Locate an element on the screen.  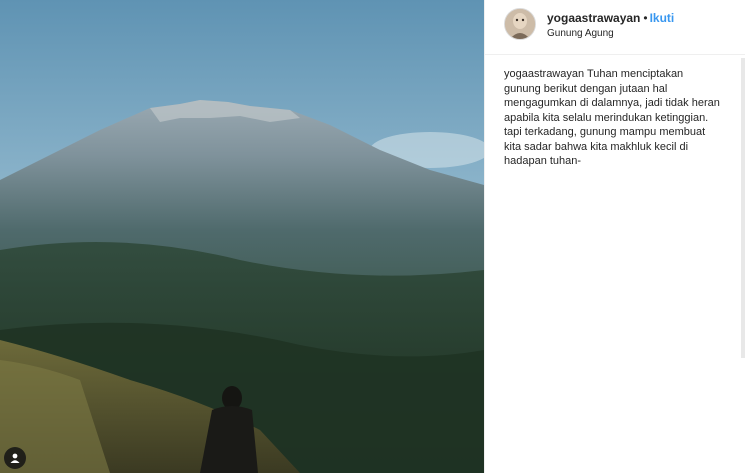
location-link: Gunung Agung is located at coordinates (580, 33).